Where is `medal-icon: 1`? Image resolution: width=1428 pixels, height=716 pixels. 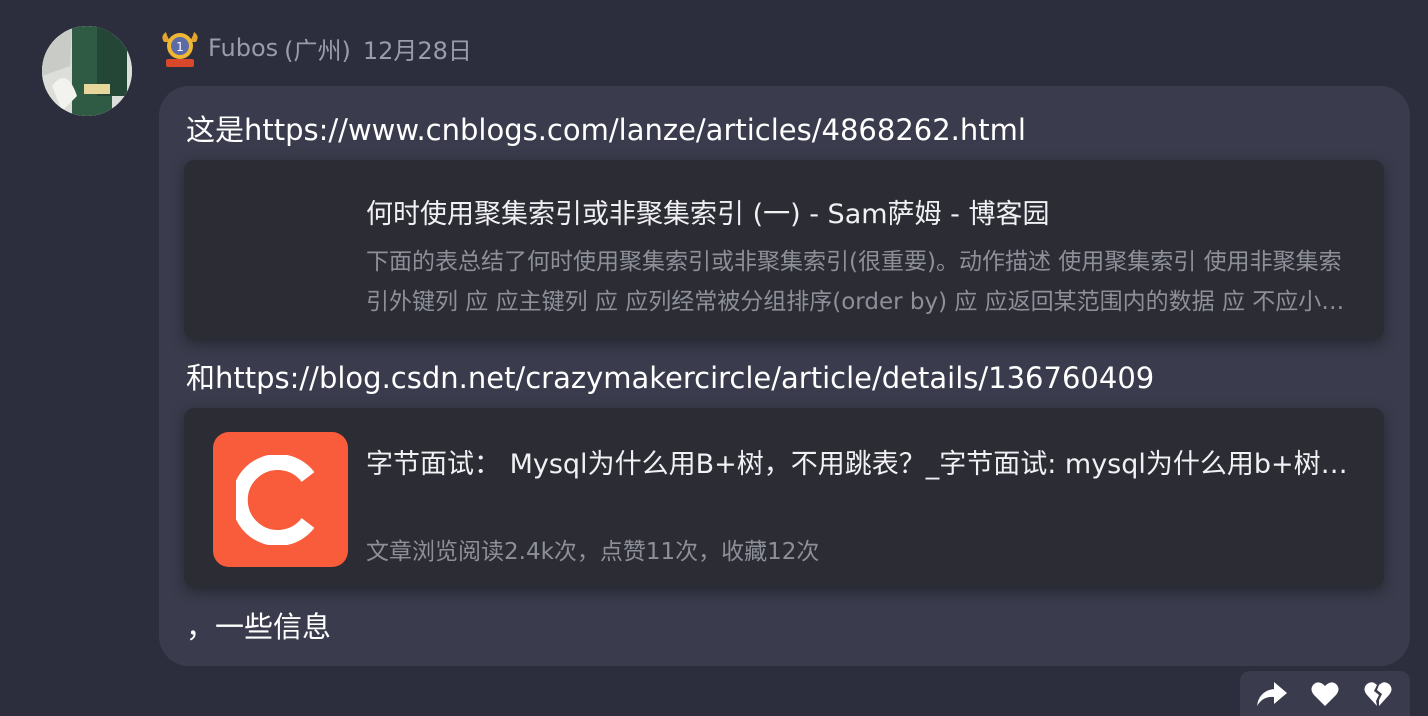
medal-icon: 1 is located at coordinates (180, 48).